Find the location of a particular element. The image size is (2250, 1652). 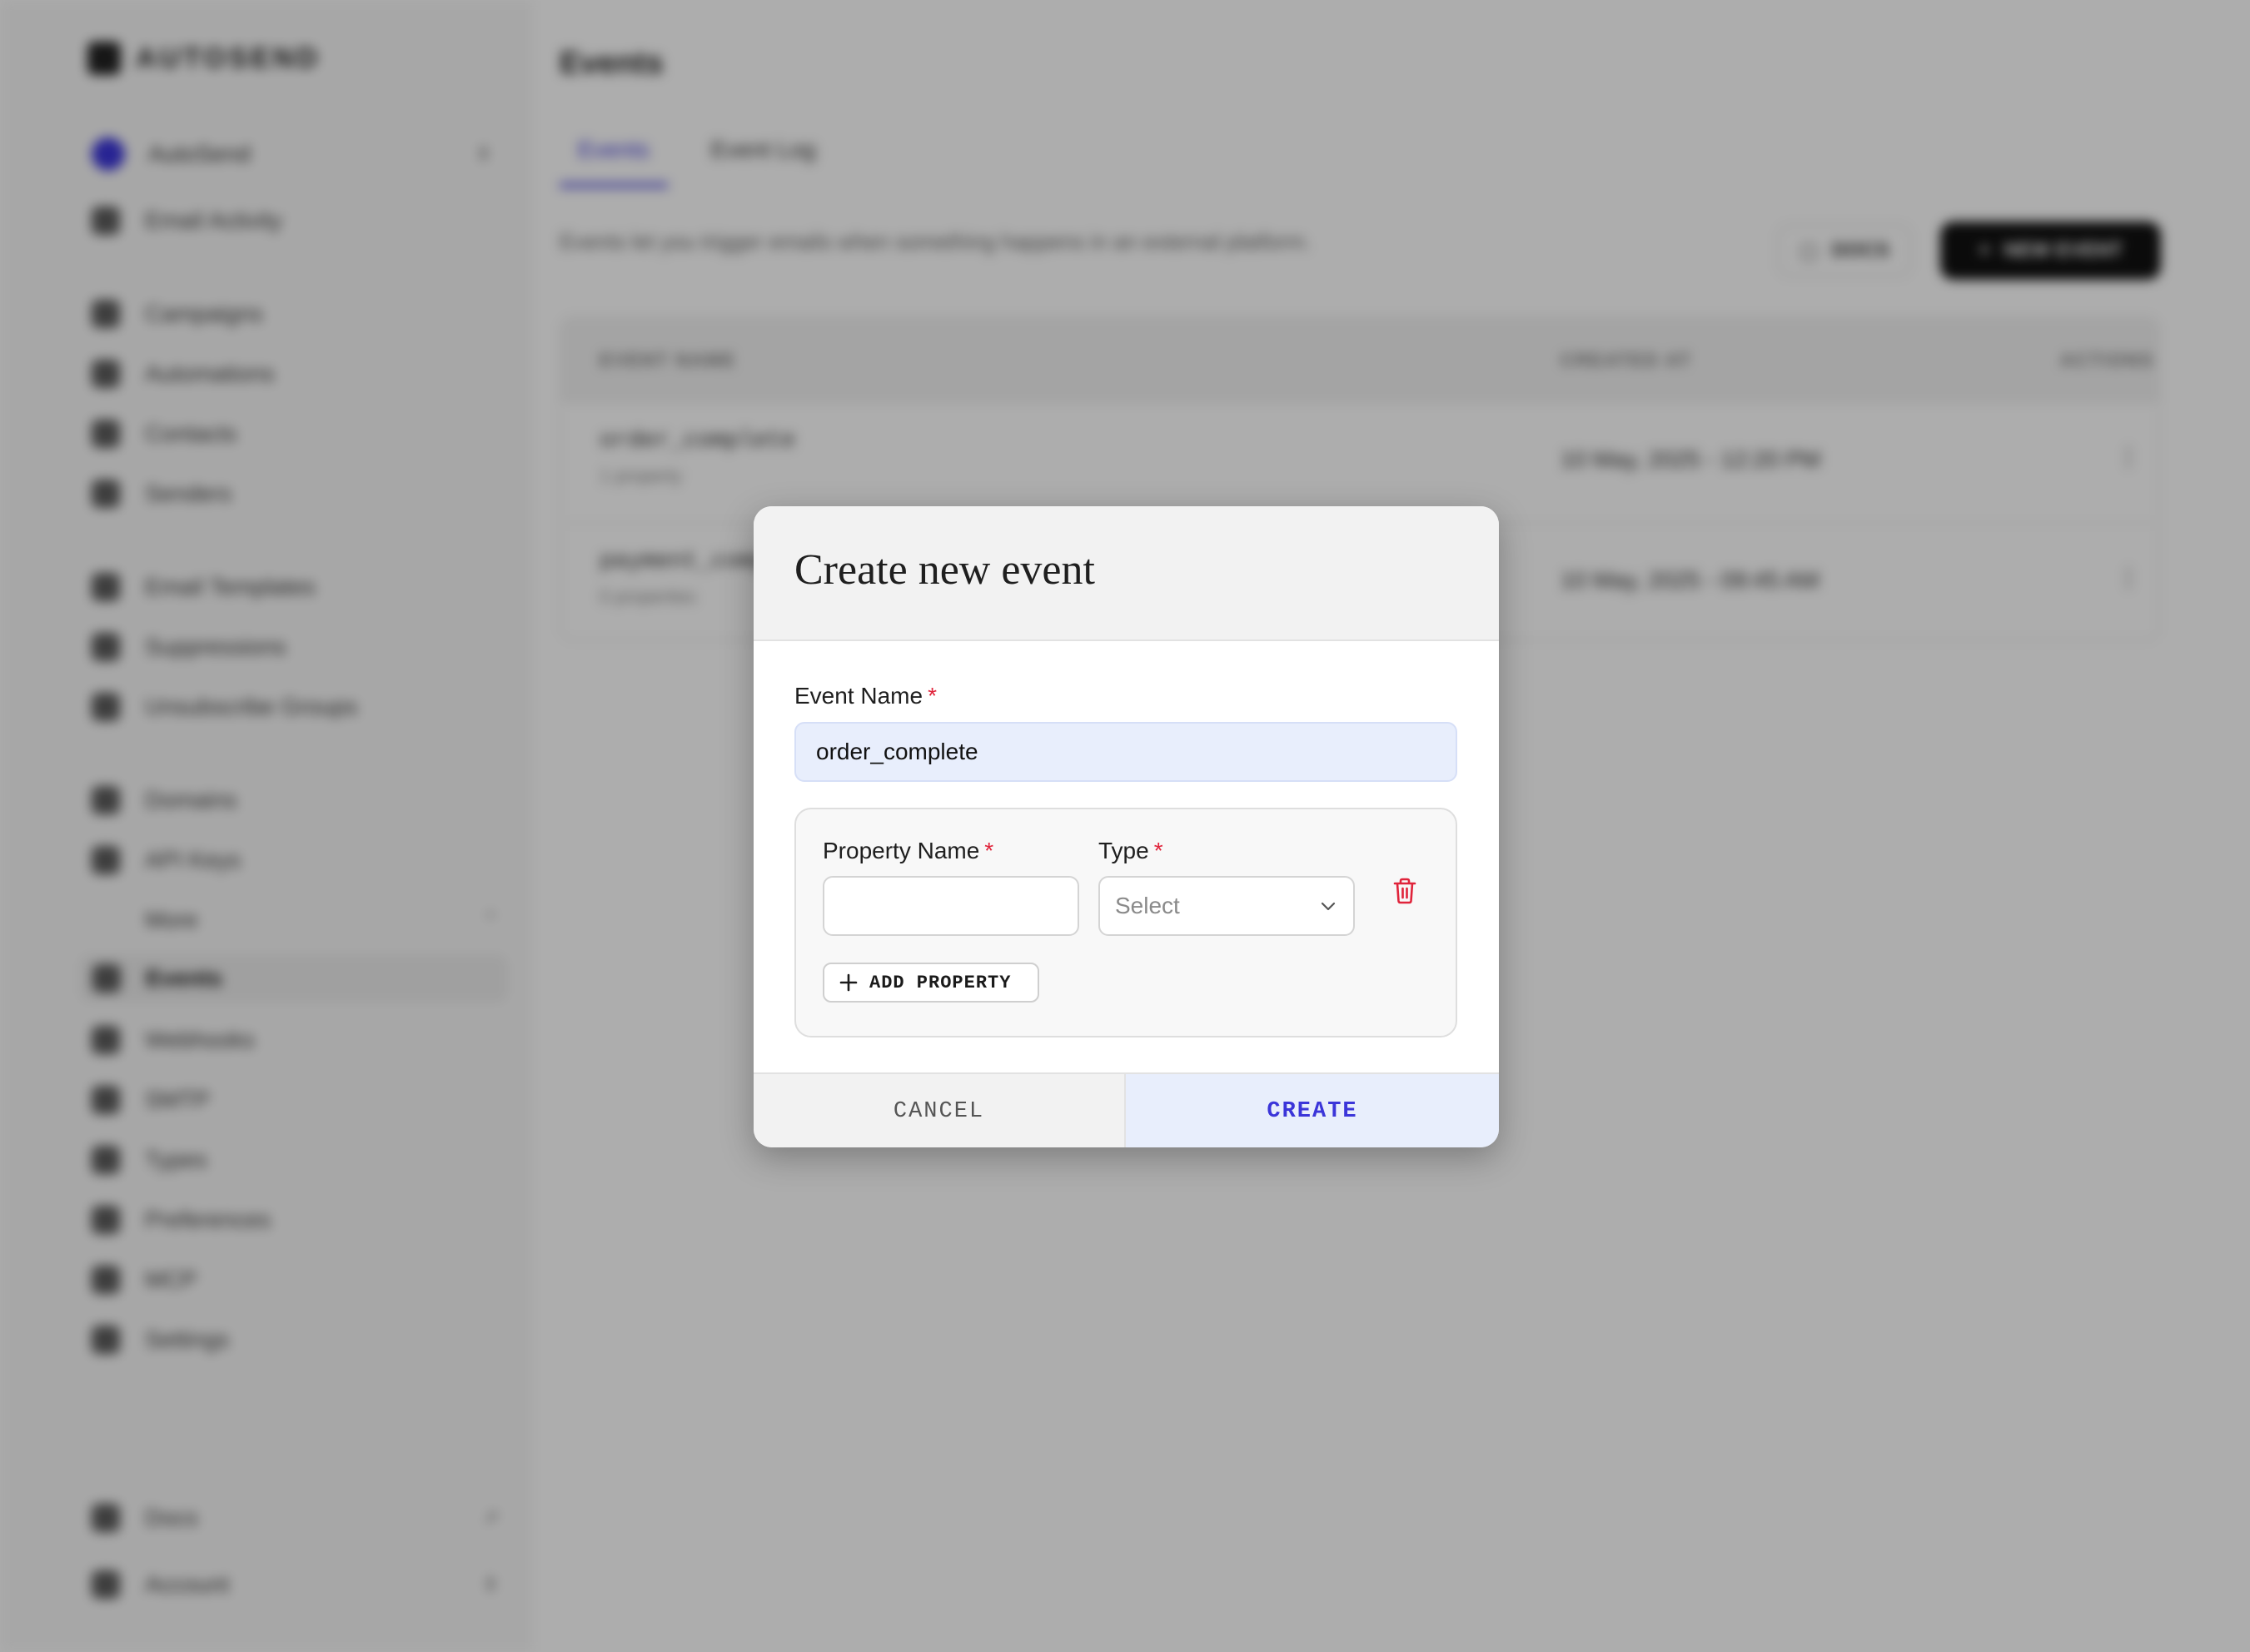

cancel-button: CANCEL is located at coordinates (940, 1110).